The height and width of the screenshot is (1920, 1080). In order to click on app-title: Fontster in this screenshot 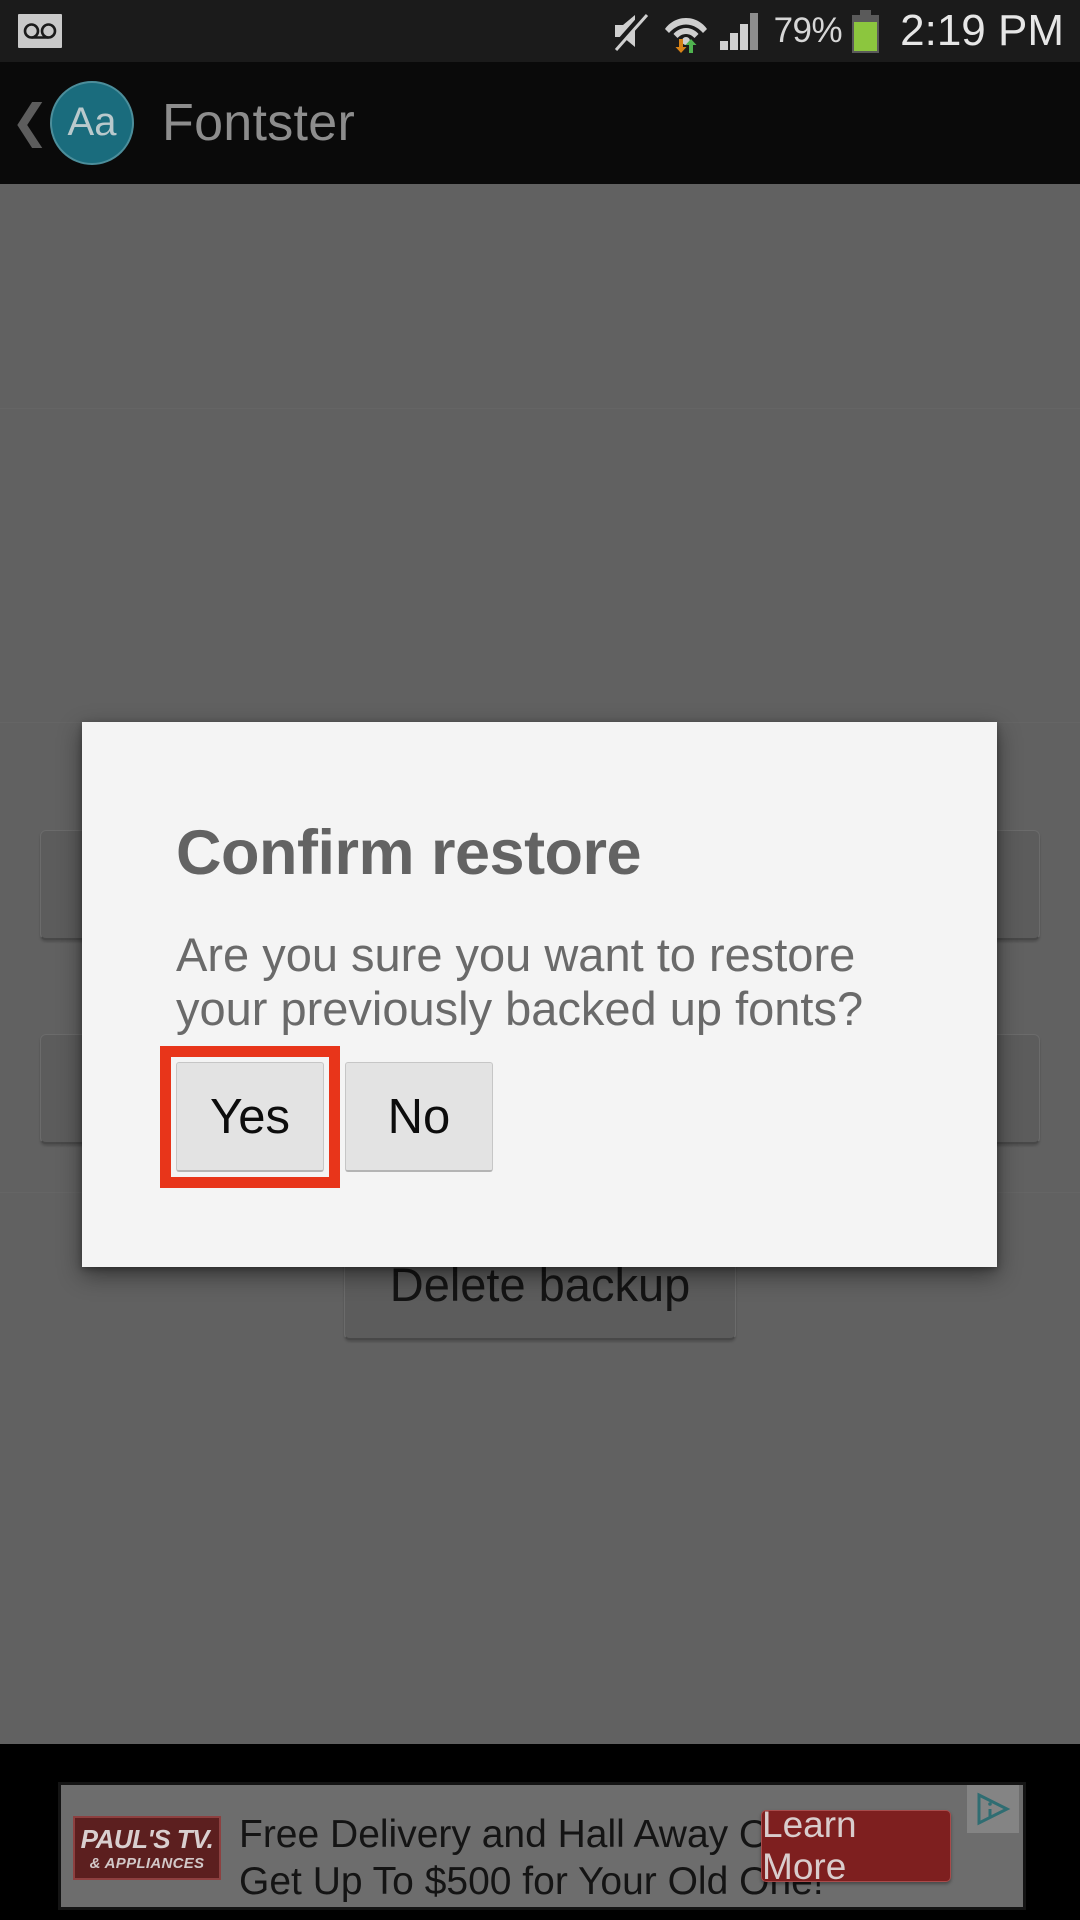, I will do `click(259, 123)`.